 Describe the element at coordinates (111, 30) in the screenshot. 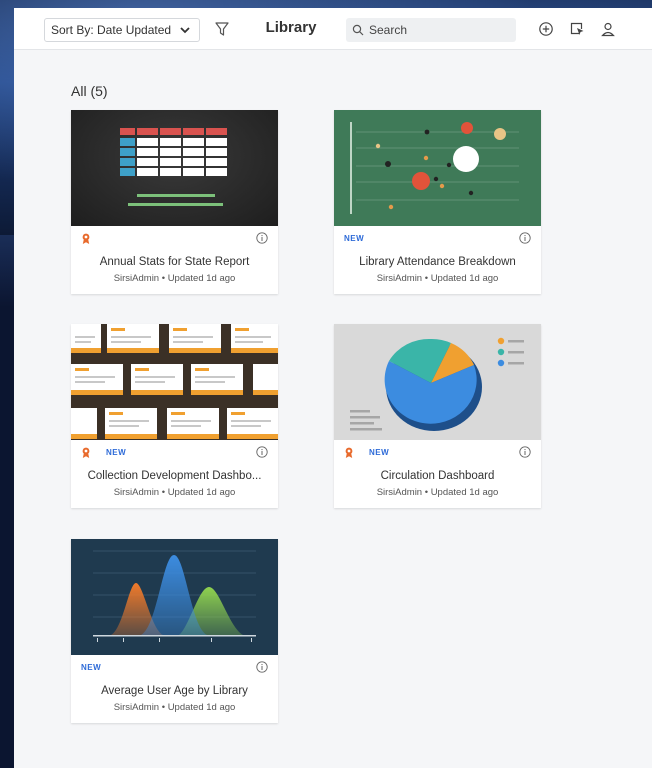

I see `sort-label: Sort By: Date Updated` at that location.